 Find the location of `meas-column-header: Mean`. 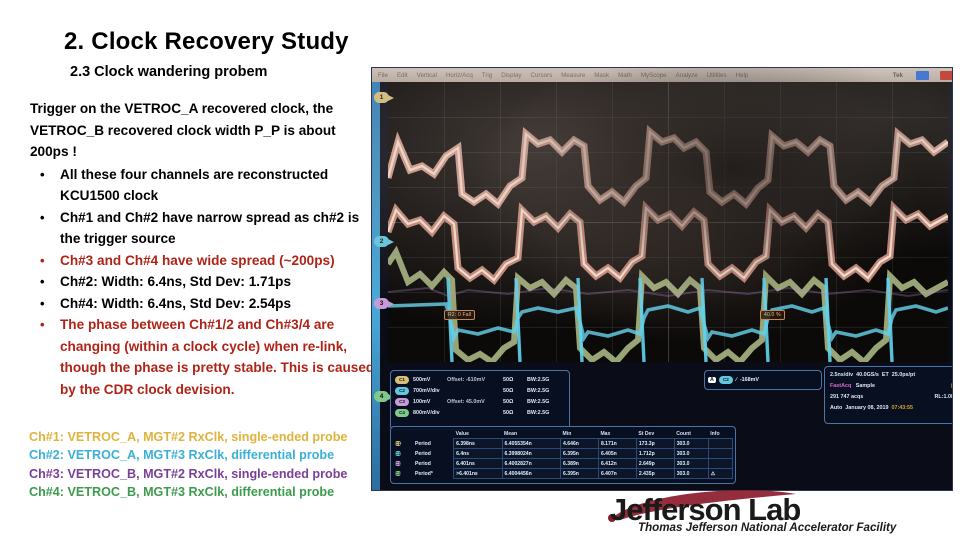

meas-column-header: Mean is located at coordinates (511, 433).